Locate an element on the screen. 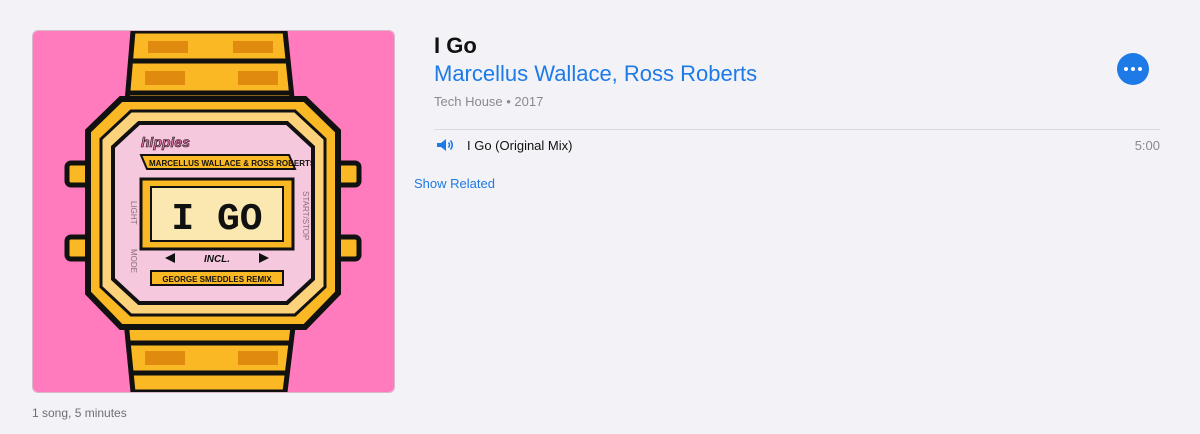 This screenshot has width=1200, height=434. artwork-remix: GEORGE SMEDDLES REMIX is located at coordinates (217, 279).